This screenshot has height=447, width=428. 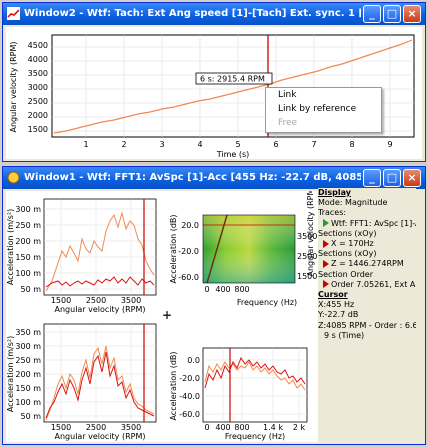 I want to click on y-tick-labels: 350 m 300 m 250 m 200 m 150 m 100 m 50 m, so click(x=28, y=374).